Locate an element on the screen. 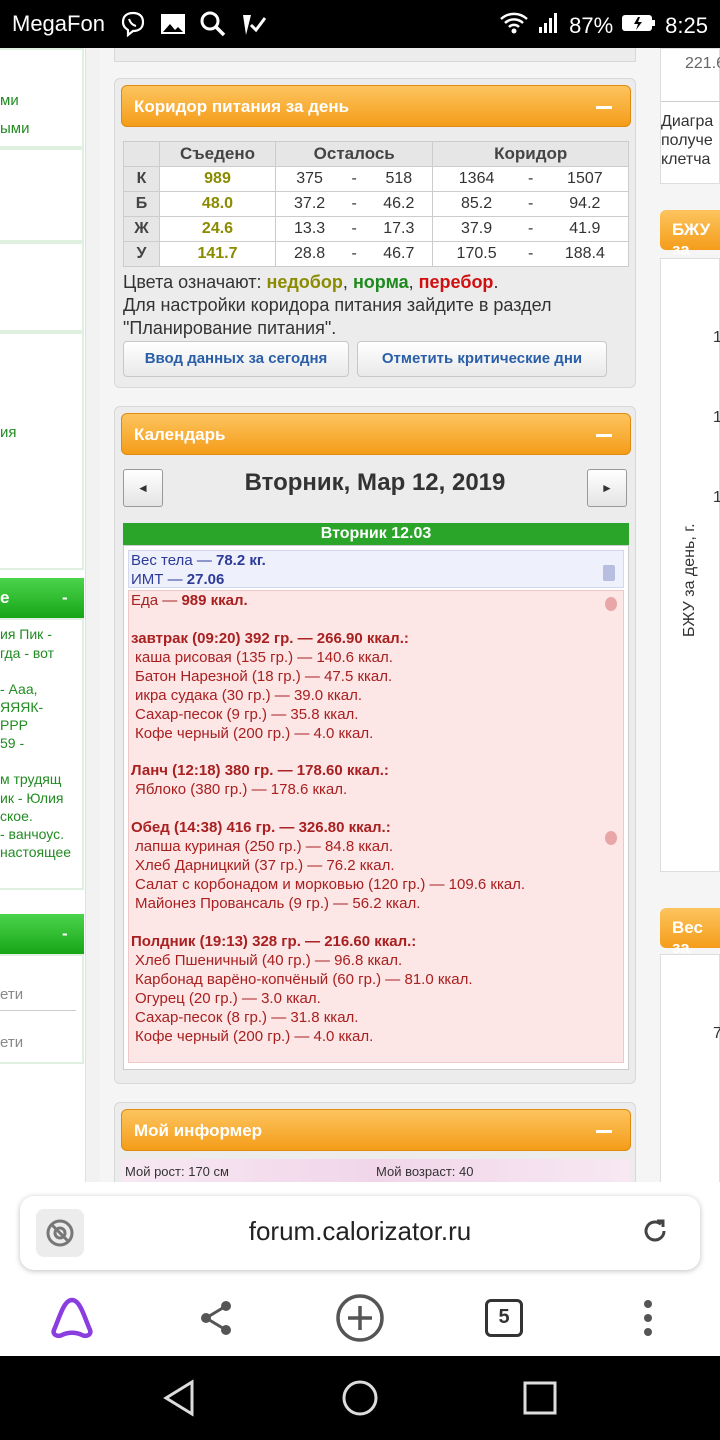 The height and width of the screenshot is (1440, 720). comment-line: ЯЯЯК- is located at coordinates (21, 707).